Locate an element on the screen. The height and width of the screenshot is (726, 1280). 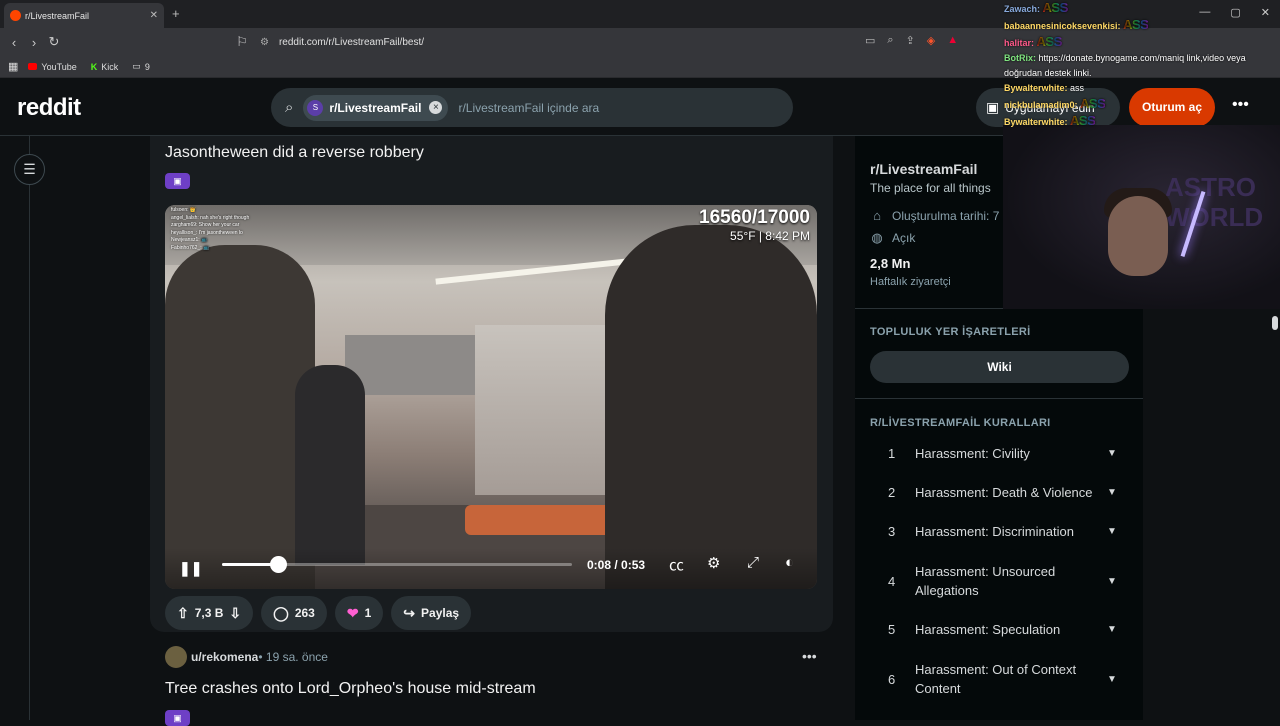
bookmark-folder: ▭ 9 is located at coordinates (141, 66).